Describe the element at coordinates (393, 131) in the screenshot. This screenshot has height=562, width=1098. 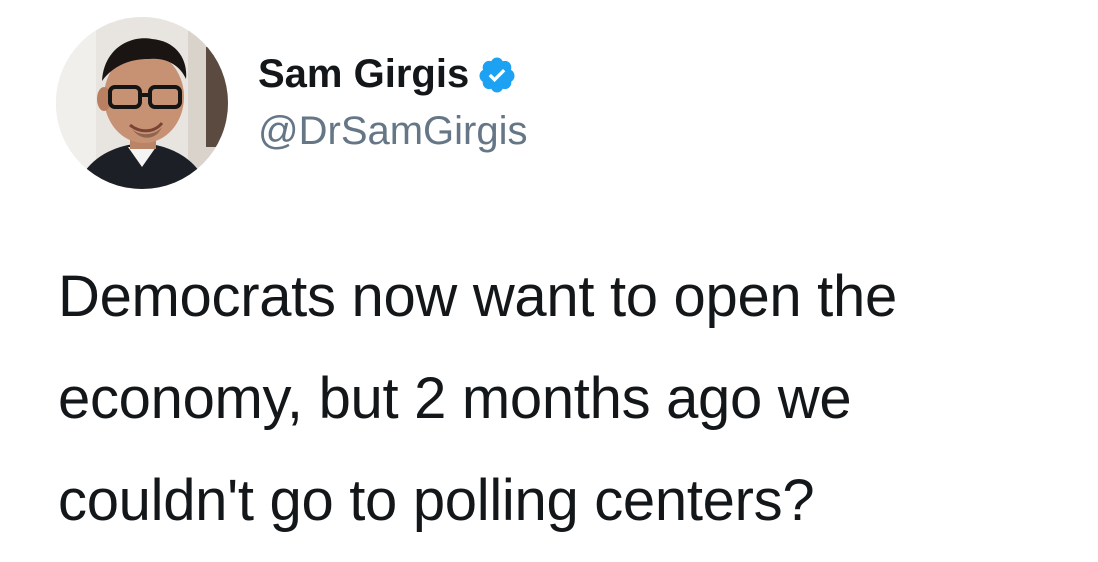
I see `user-handle: @DrSamGirgis` at that location.